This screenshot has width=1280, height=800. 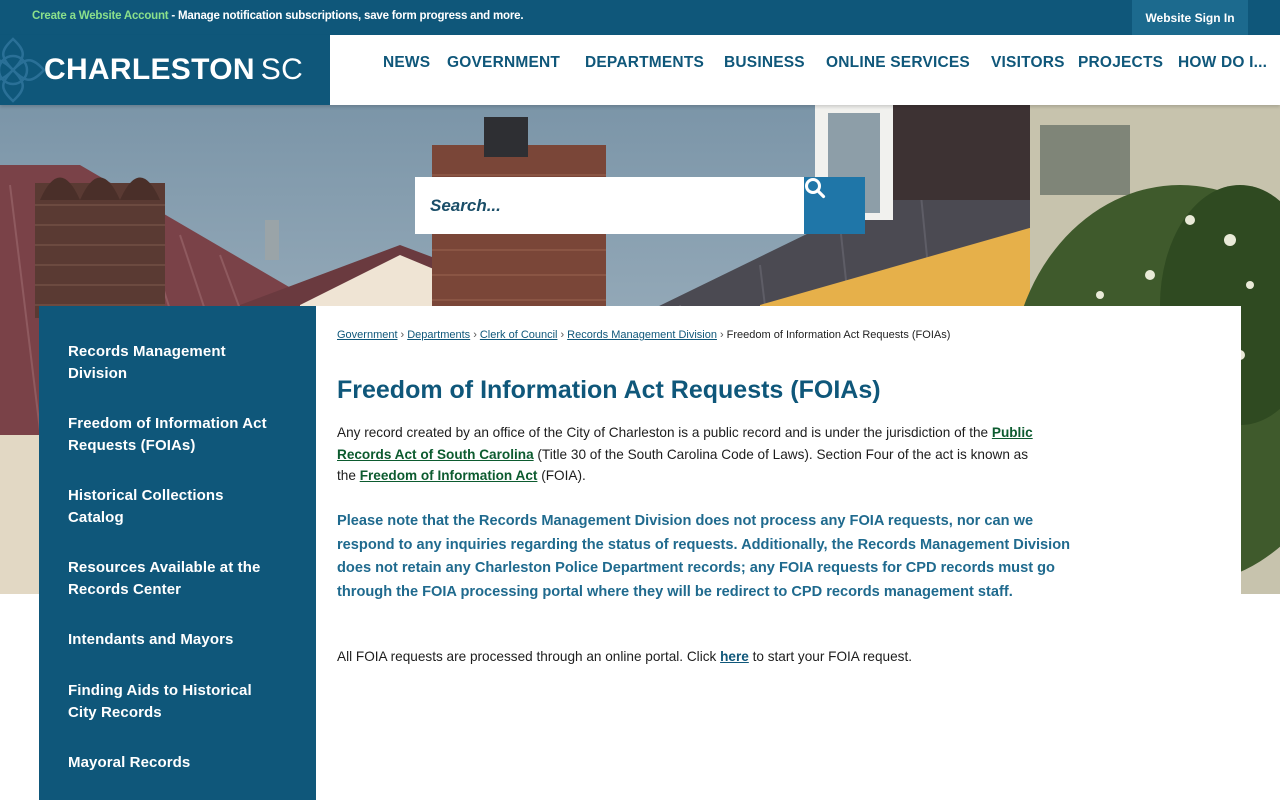 I want to click on breadcrumb-records-management: Records Management Division, so click(x=642, y=335).